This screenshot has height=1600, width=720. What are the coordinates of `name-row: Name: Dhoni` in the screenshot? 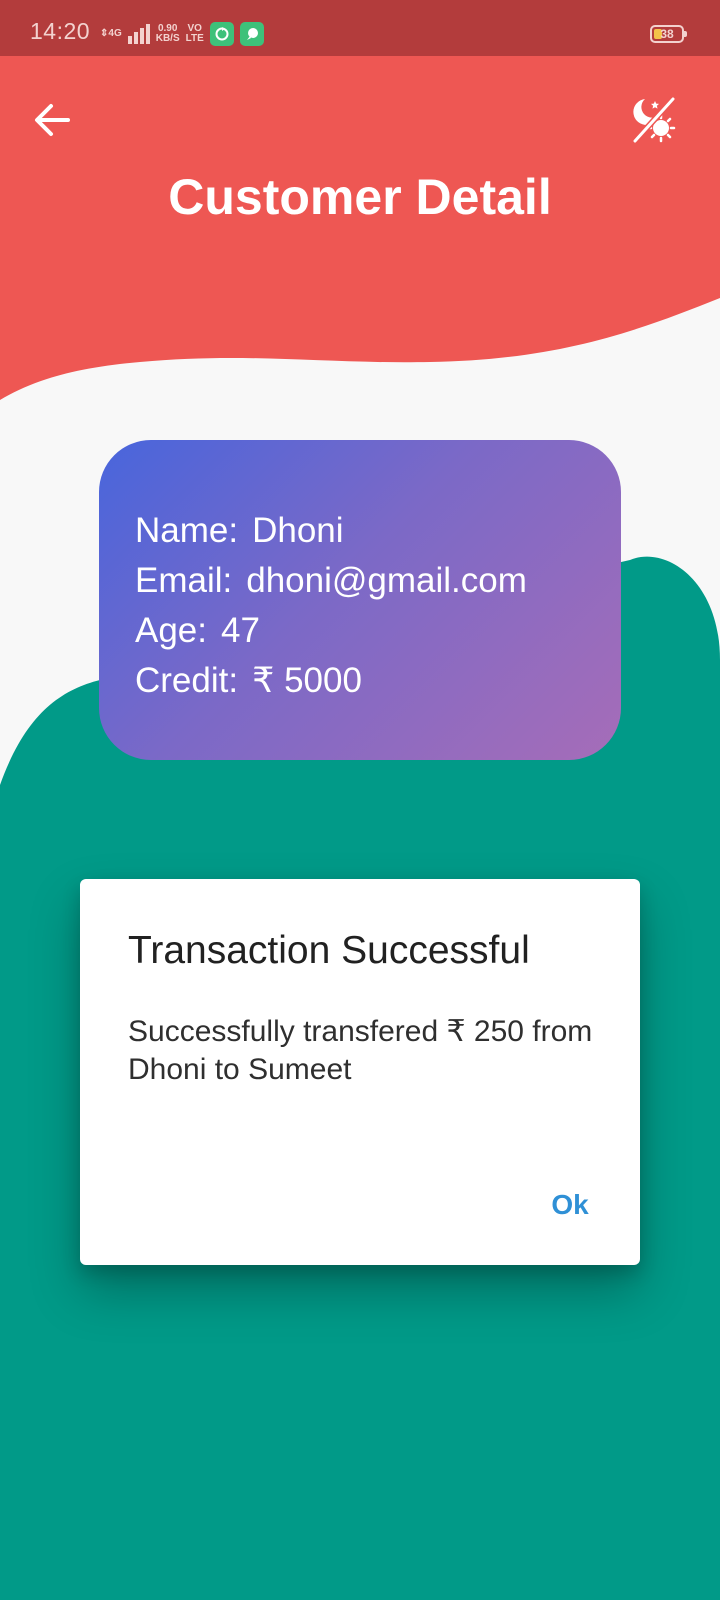 It's located at (378, 531).